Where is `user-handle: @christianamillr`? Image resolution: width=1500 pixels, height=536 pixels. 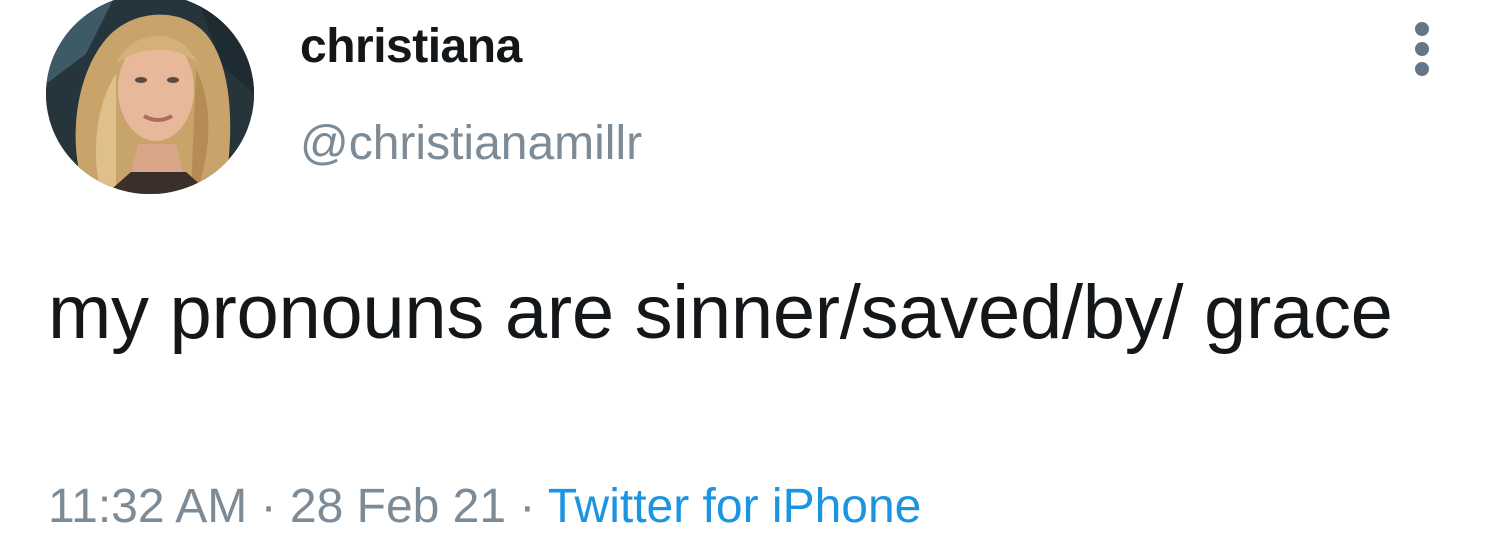
user-handle: @christianamillr is located at coordinates (471, 144).